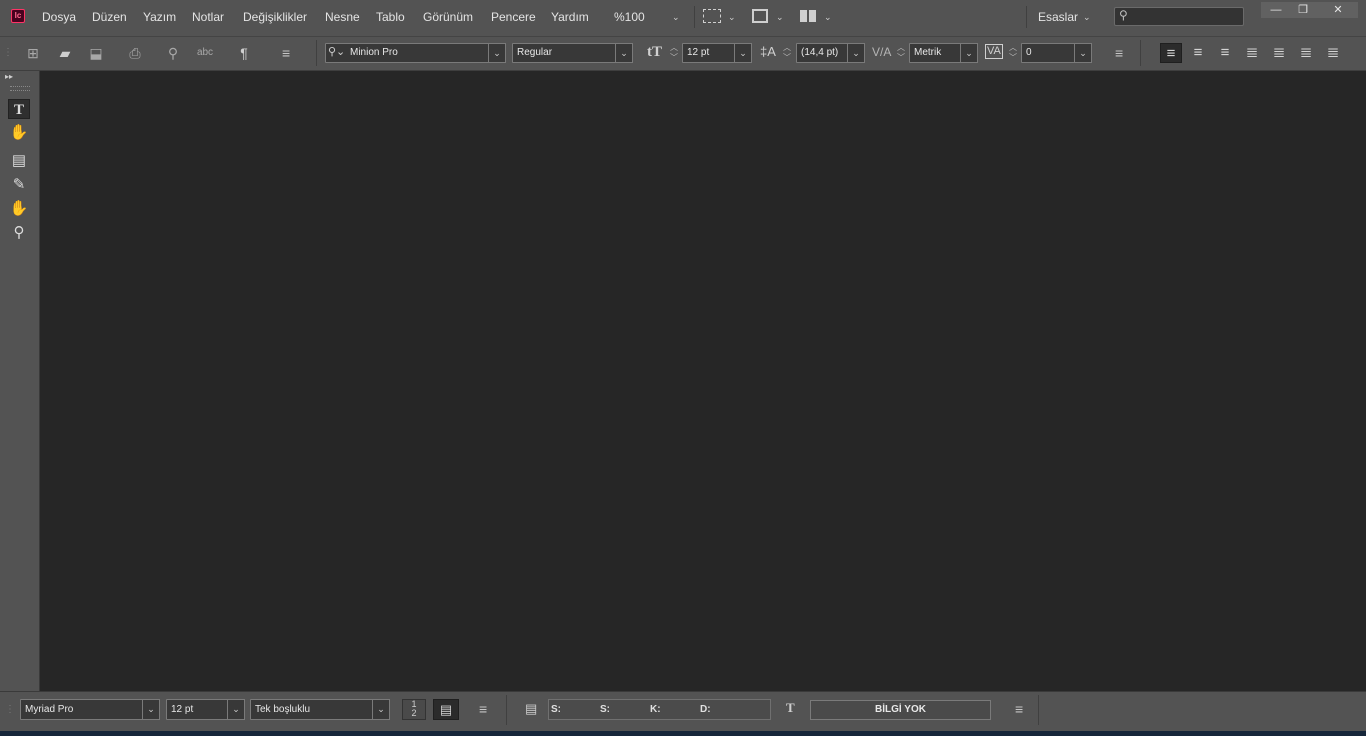  What do you see at coordinates (1019, 709) in the screenshot?
I see `info-menu-icon: ≡` at bounding box center [1019, 709].